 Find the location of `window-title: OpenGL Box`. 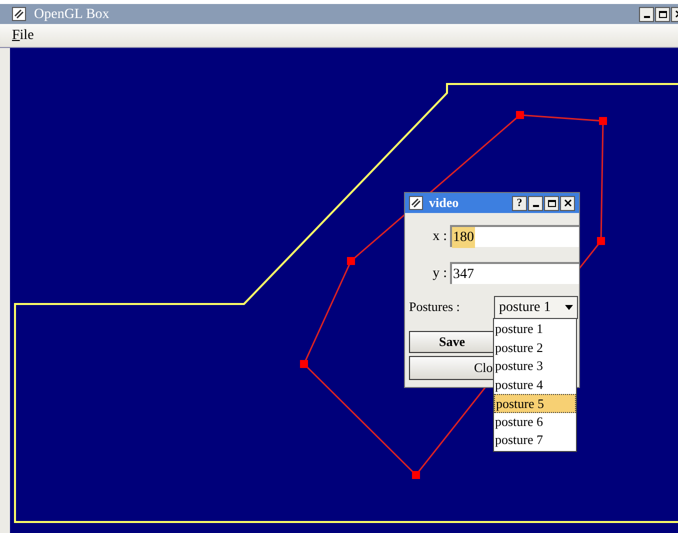

window-title: OpenGL Box is located at coordinates (72, 15).